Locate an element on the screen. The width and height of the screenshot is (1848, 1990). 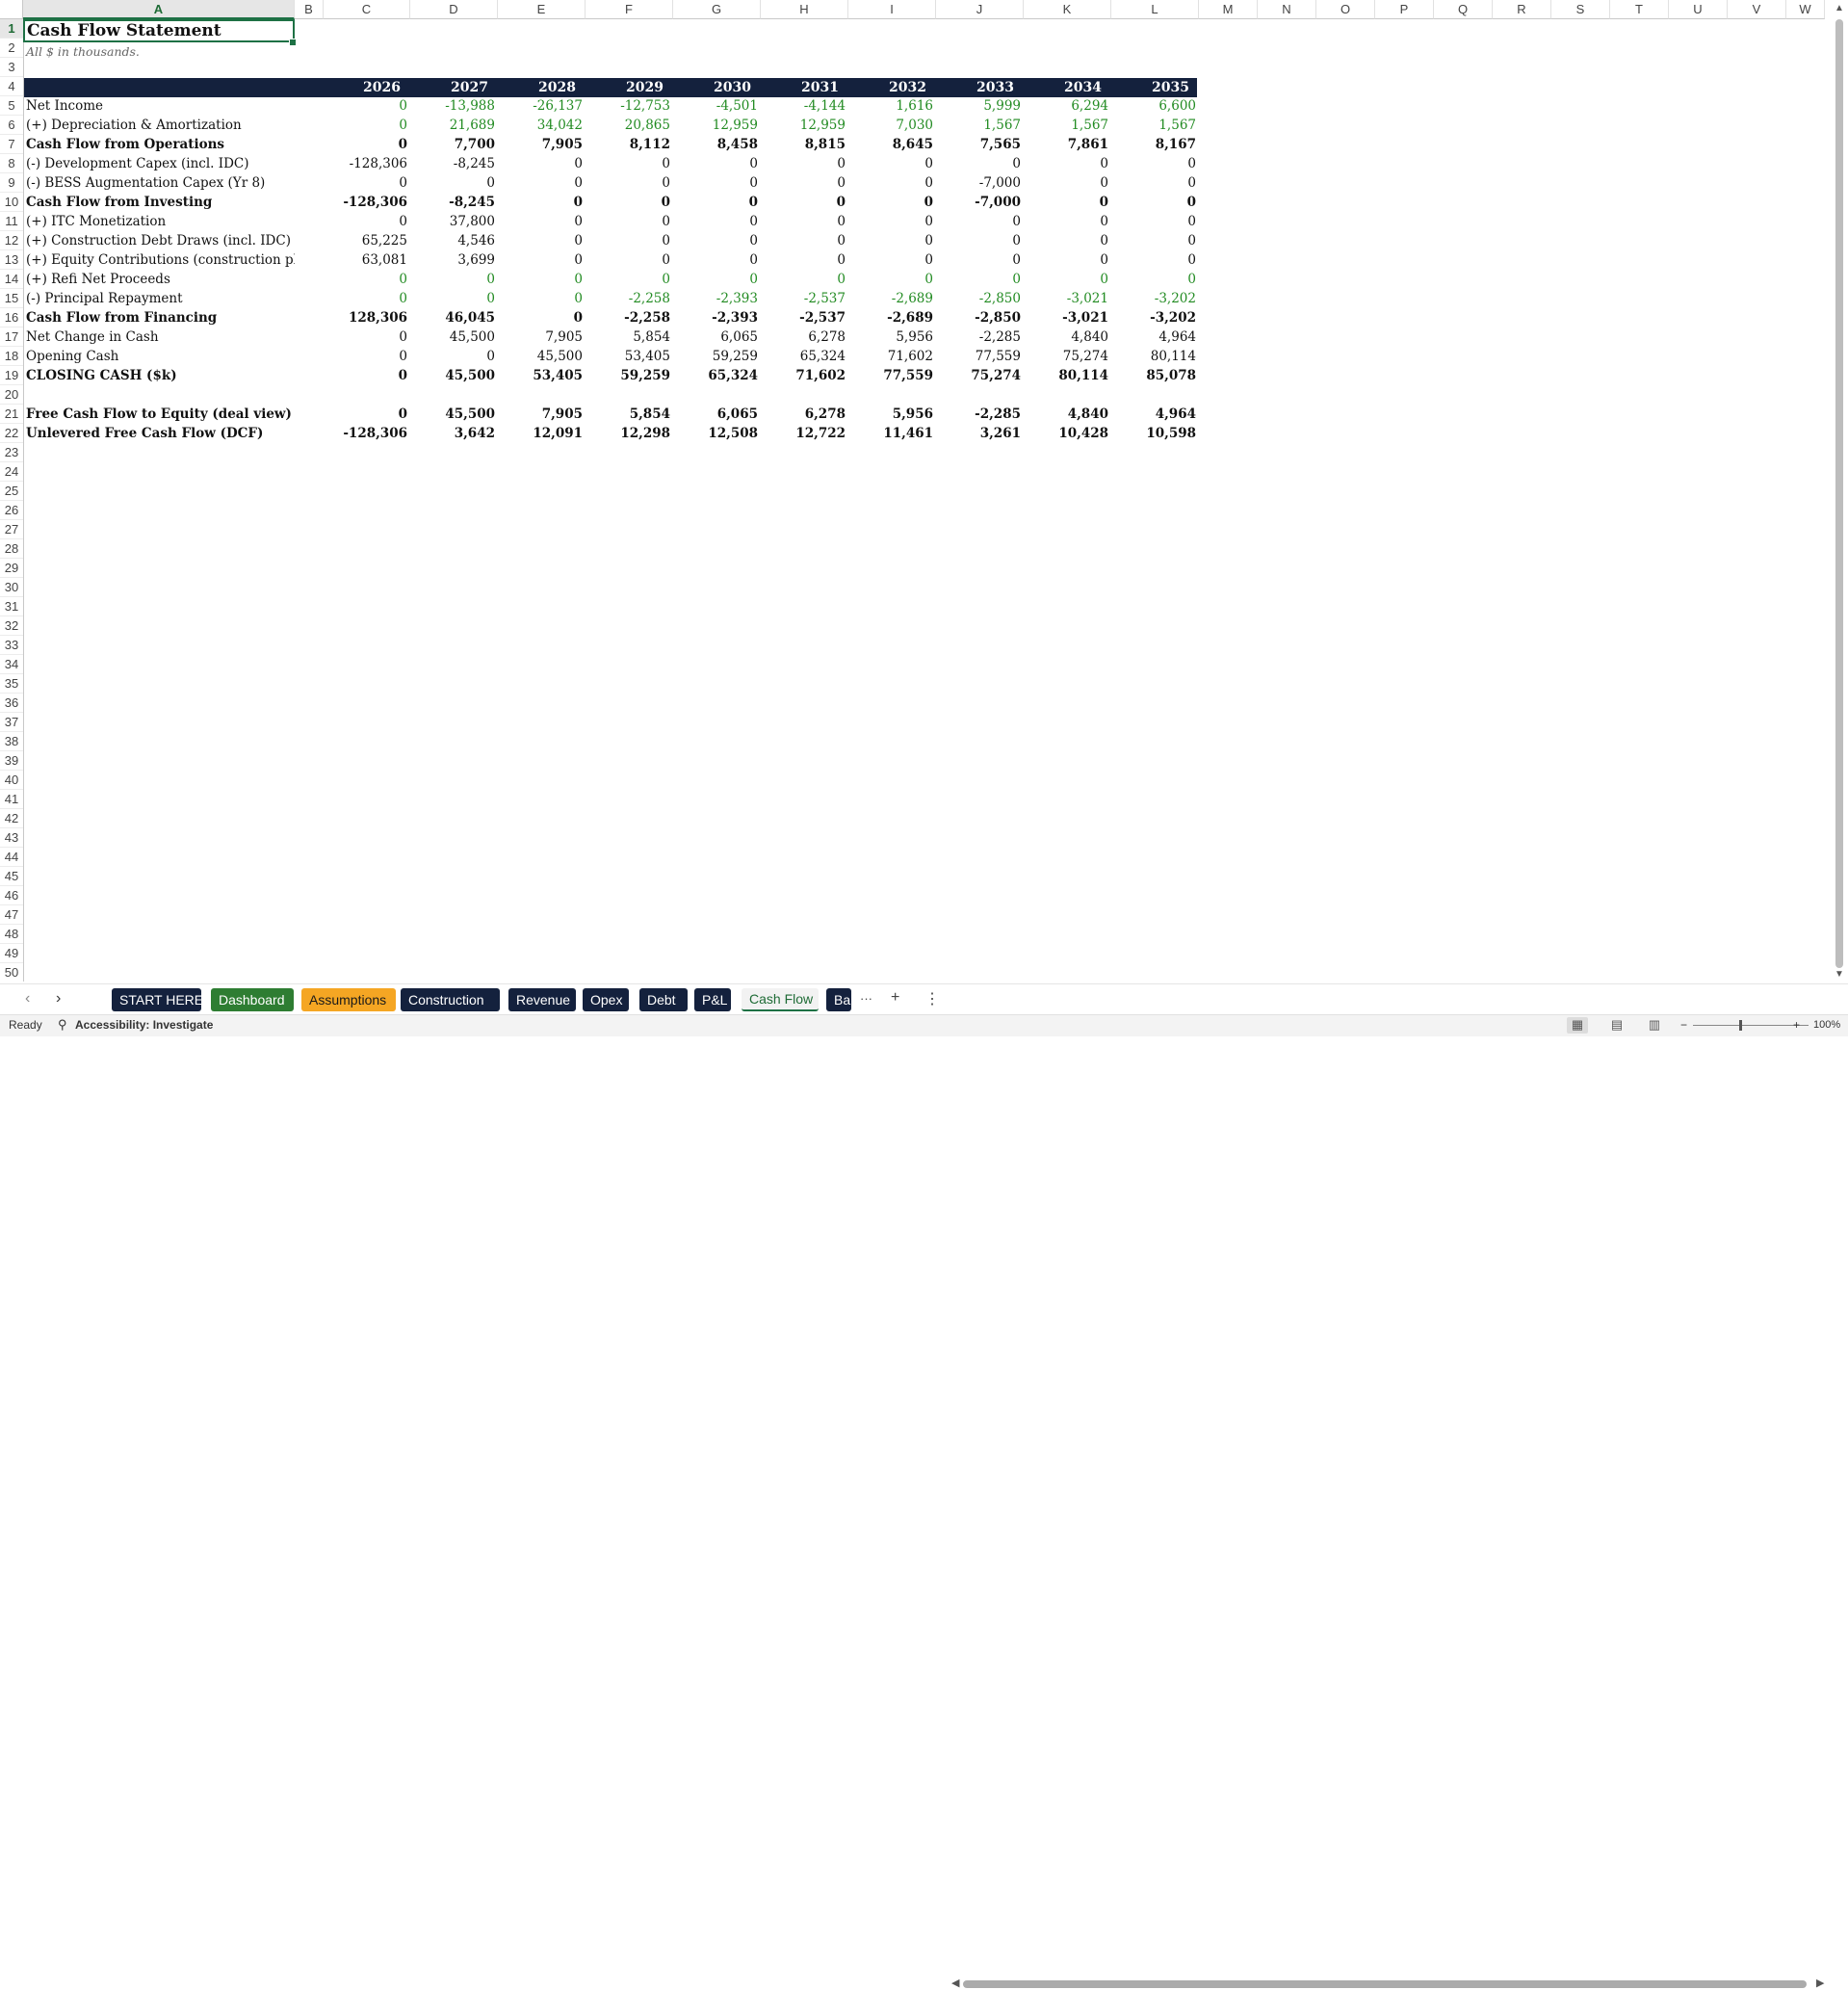
value-cell: -2,285 is located at coordinates (980, 337).